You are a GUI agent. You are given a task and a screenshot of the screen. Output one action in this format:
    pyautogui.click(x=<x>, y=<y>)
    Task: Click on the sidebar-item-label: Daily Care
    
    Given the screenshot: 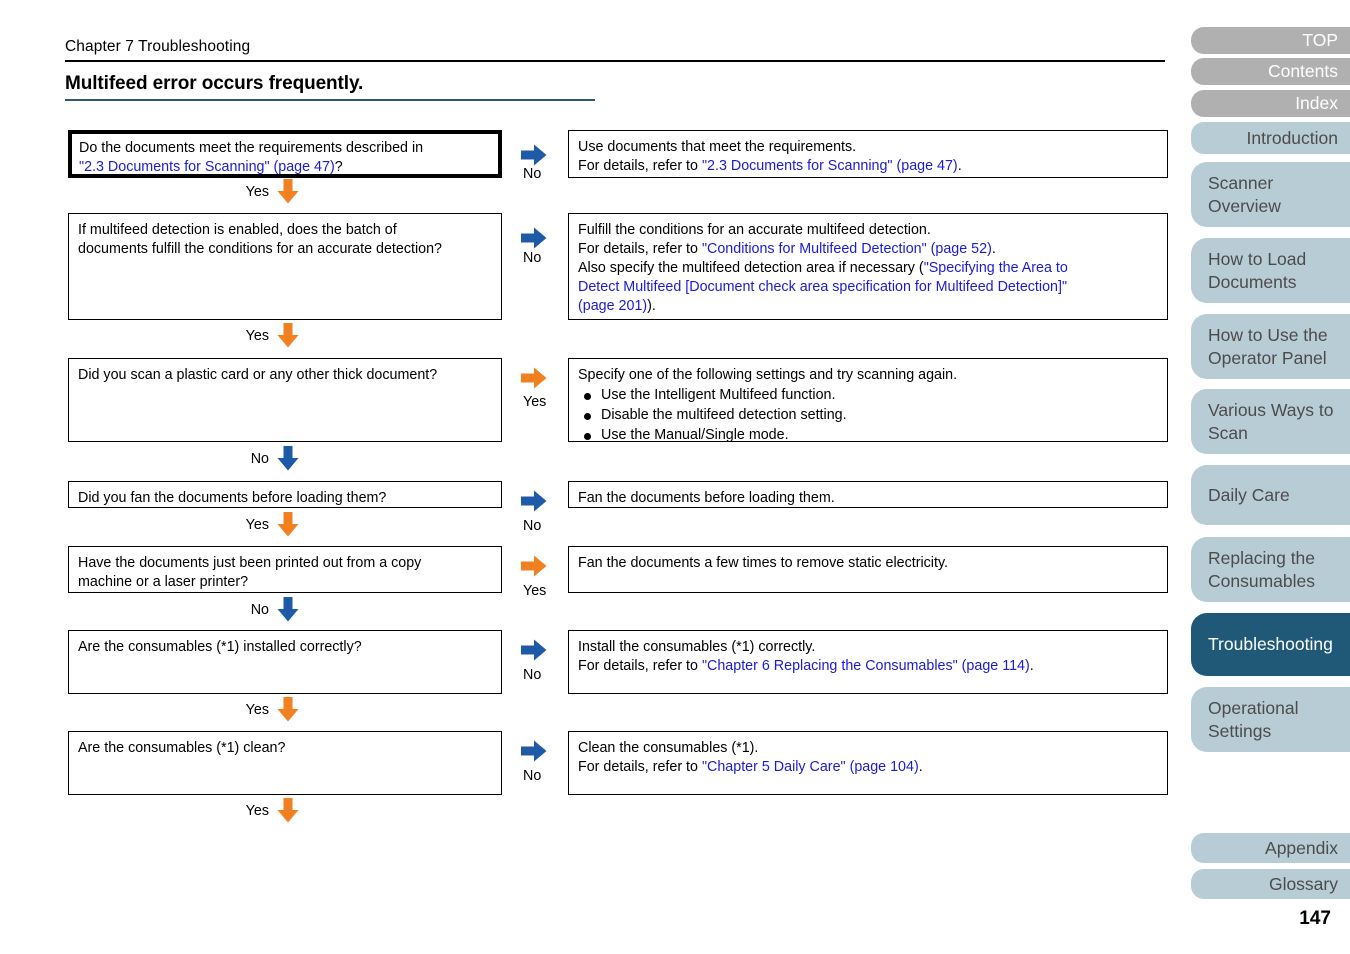 What is the action you would take?
    pyautogui.click(x=1249, y=494)
    